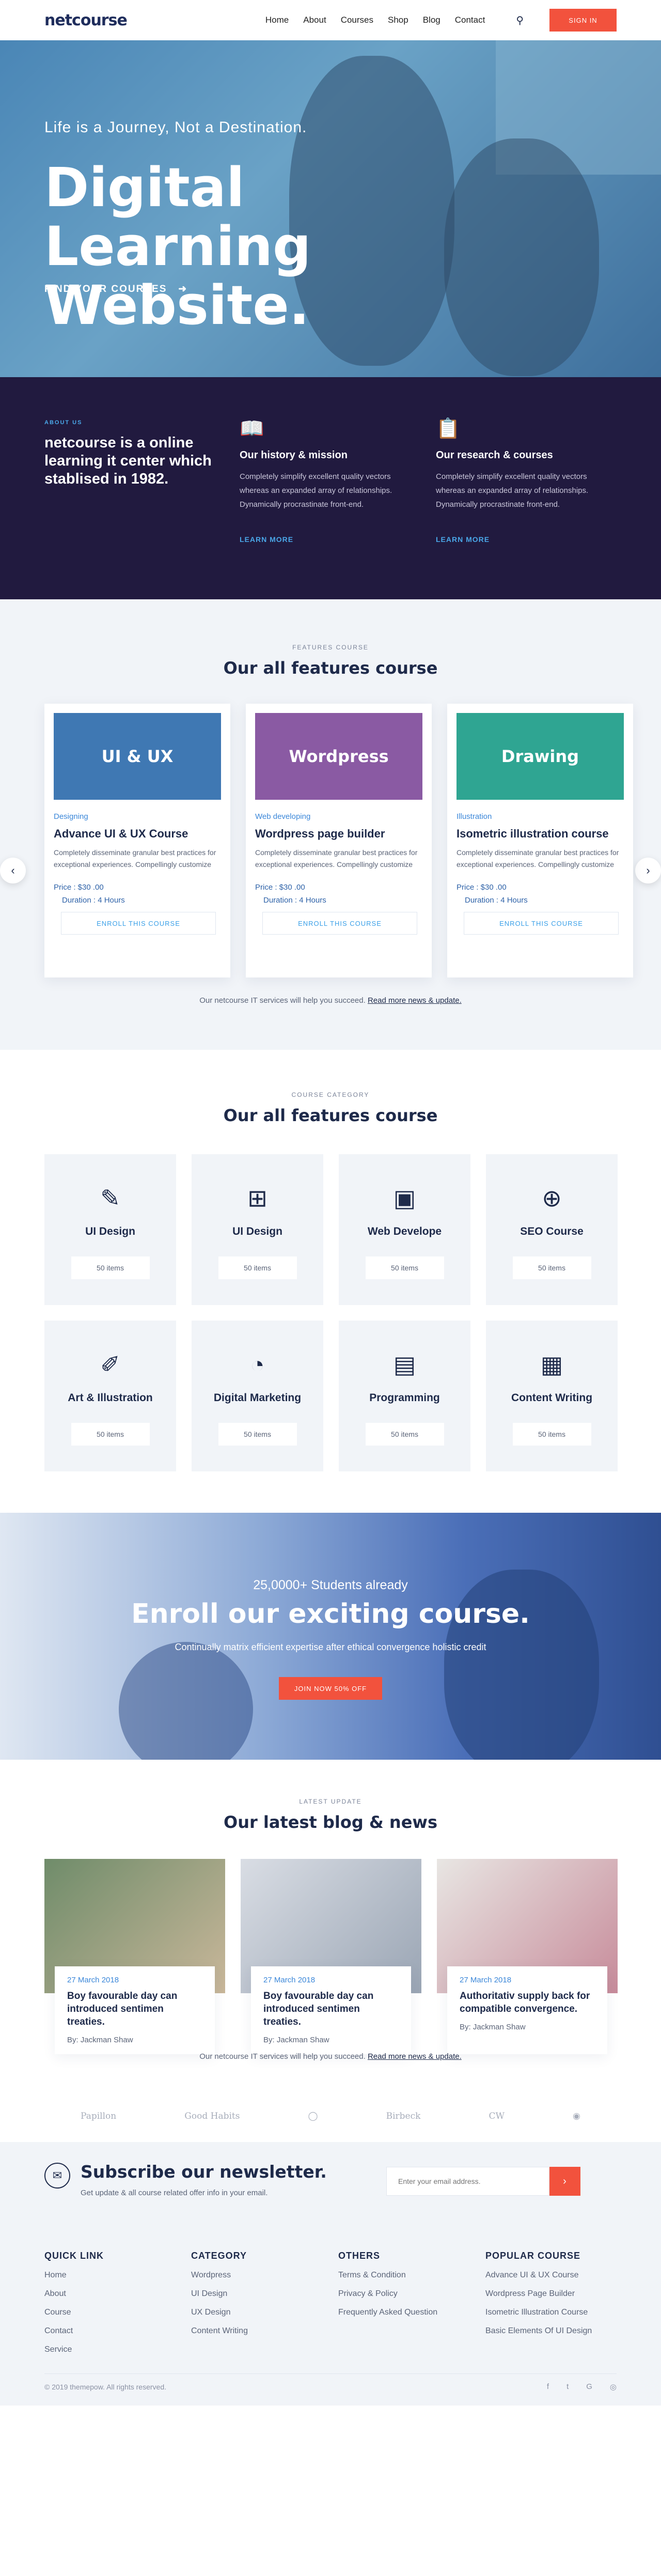 This screenshot has height=2576, width=661. What do you see at coordinates (99, 2116) in the screenshot?
I see `brand-logo: Papillon` at bounding box center [99, 2116].